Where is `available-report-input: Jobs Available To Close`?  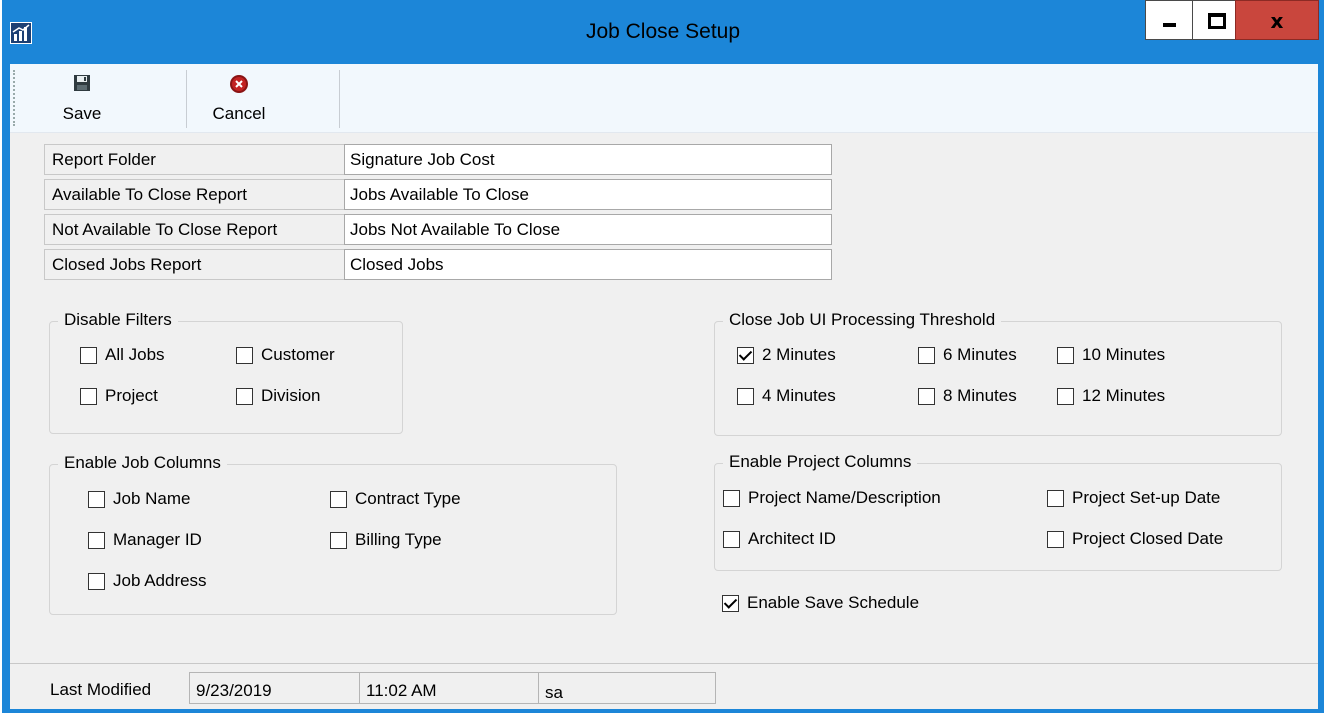 available-report-input: Jobs Available To Close is located at coordinates (588, 194).